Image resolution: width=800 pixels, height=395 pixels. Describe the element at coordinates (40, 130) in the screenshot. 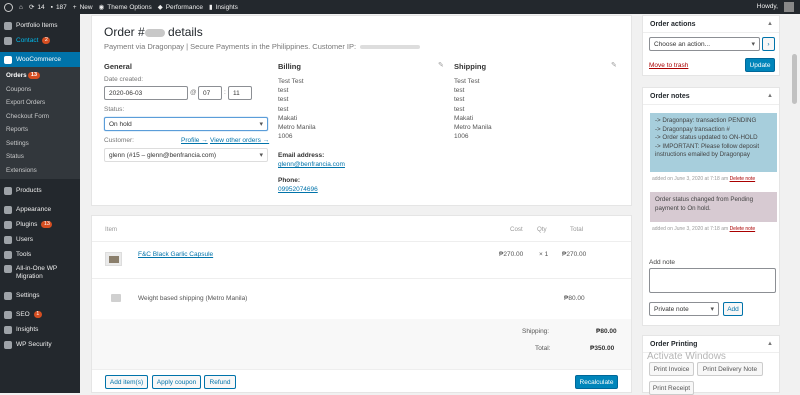

I see `submenu-reports: Reports` at that location.